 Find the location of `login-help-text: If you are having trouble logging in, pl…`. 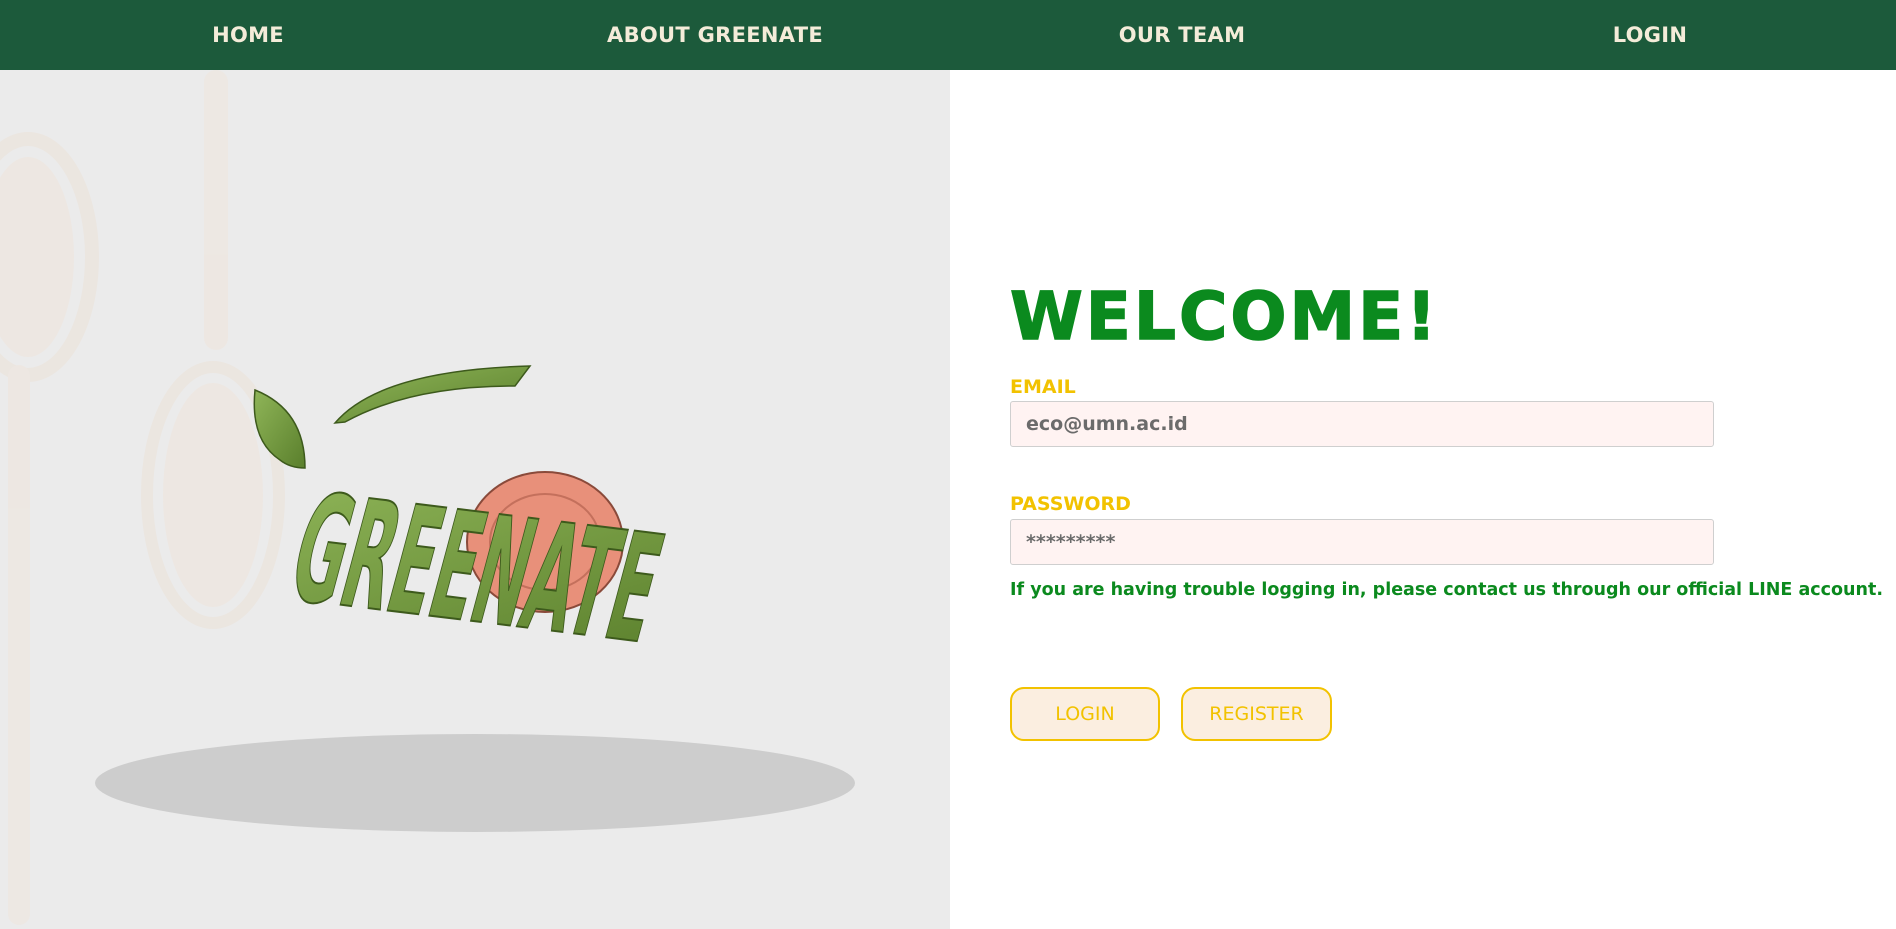

login-help-text: If you are having trouble logging in, pl… is located at coordinates (1446, 590).